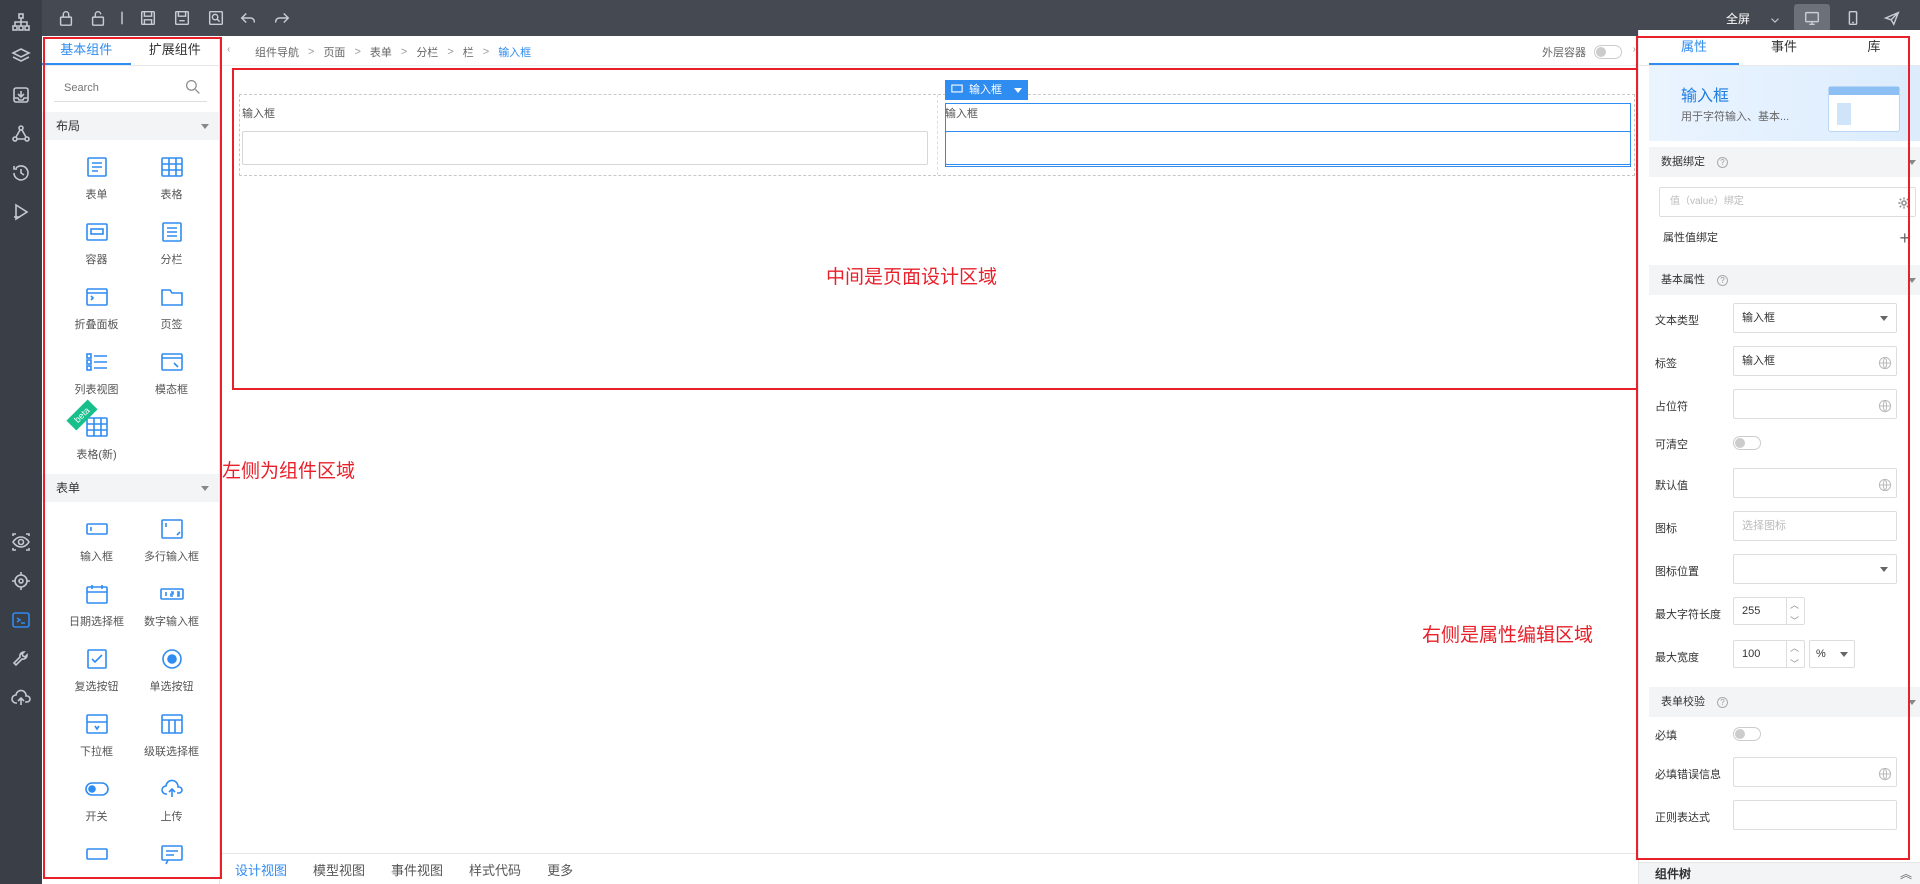  What do you see at coordinates (21, 581) in the screenshot?
I see `target-icon` at bounding box center [21, 581].